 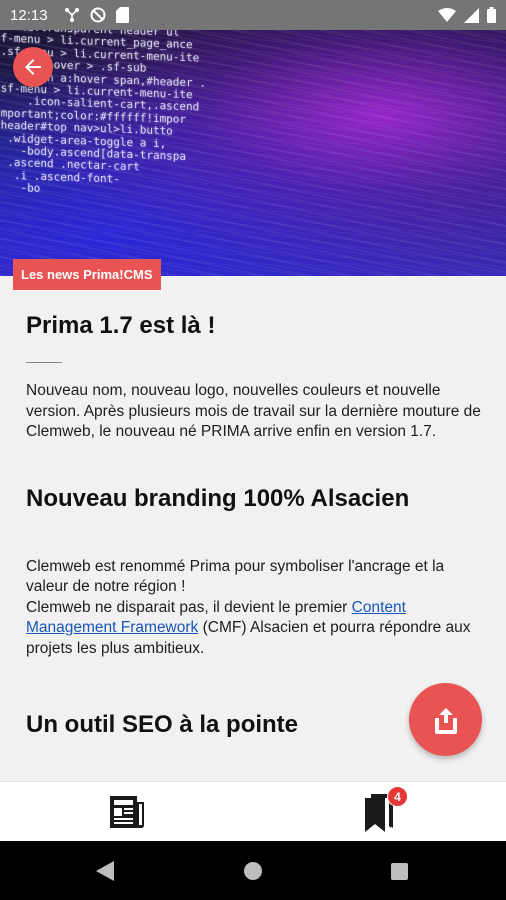 What do you see at coordinates (471, 15) in the screenshot?
I see `signal-icon` at bounding box center [471, 15].